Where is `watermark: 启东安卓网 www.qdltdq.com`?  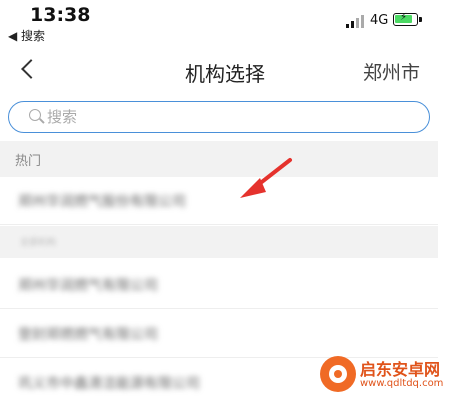 watermark: 启东安卓网 www.qdltdq.com is located at coordinates (382, 374).